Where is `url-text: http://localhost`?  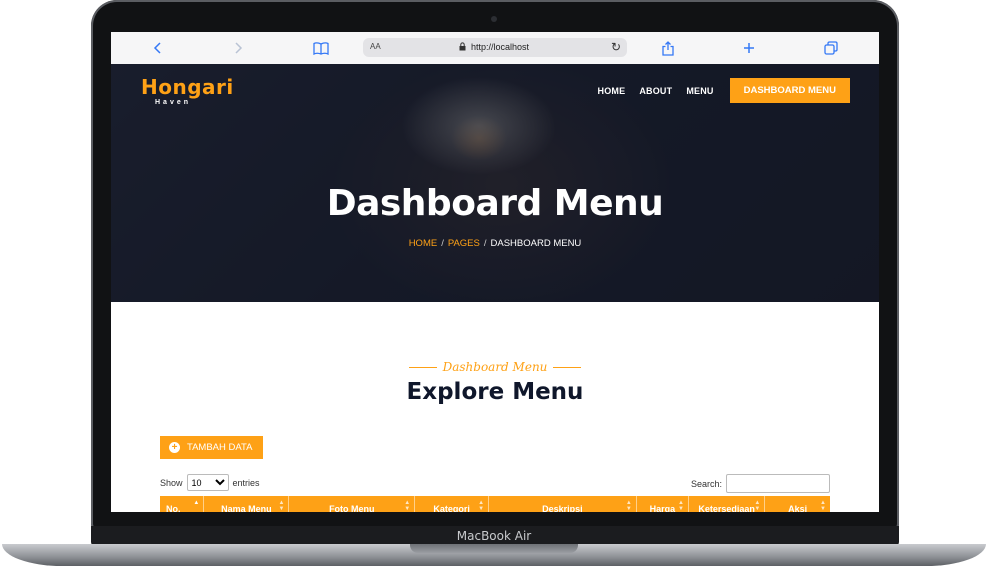
url-text: http://localhost is located at coordinates (500, 47).